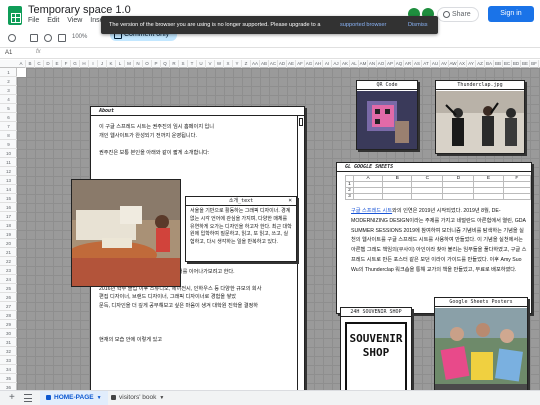 The width and height of the screenshot is (540, 405). I want to click on row-header: 28, so click(8, 315).